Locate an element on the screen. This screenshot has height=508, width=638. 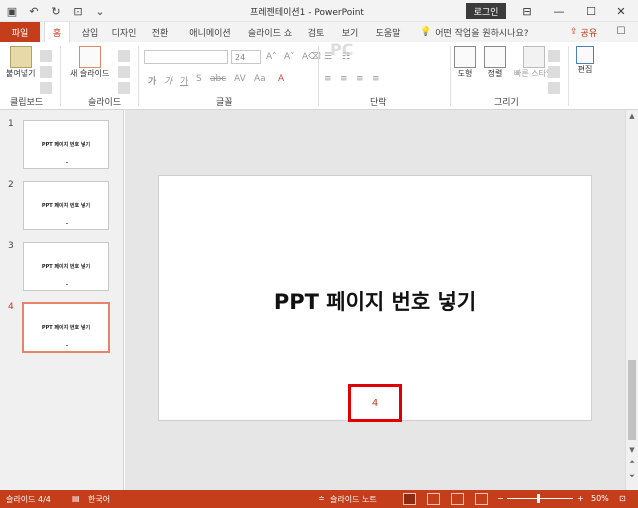
align-right-icon: ≡ is located at coordinates (360, 79).